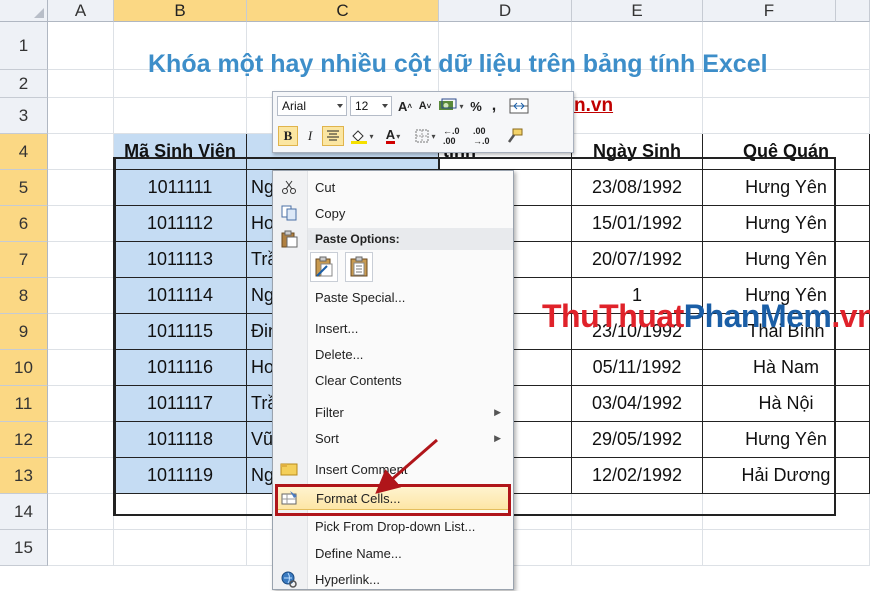 The height and width of the screenshot is (591, 870). I want to click on column-header-a: A, so click(81, 11).